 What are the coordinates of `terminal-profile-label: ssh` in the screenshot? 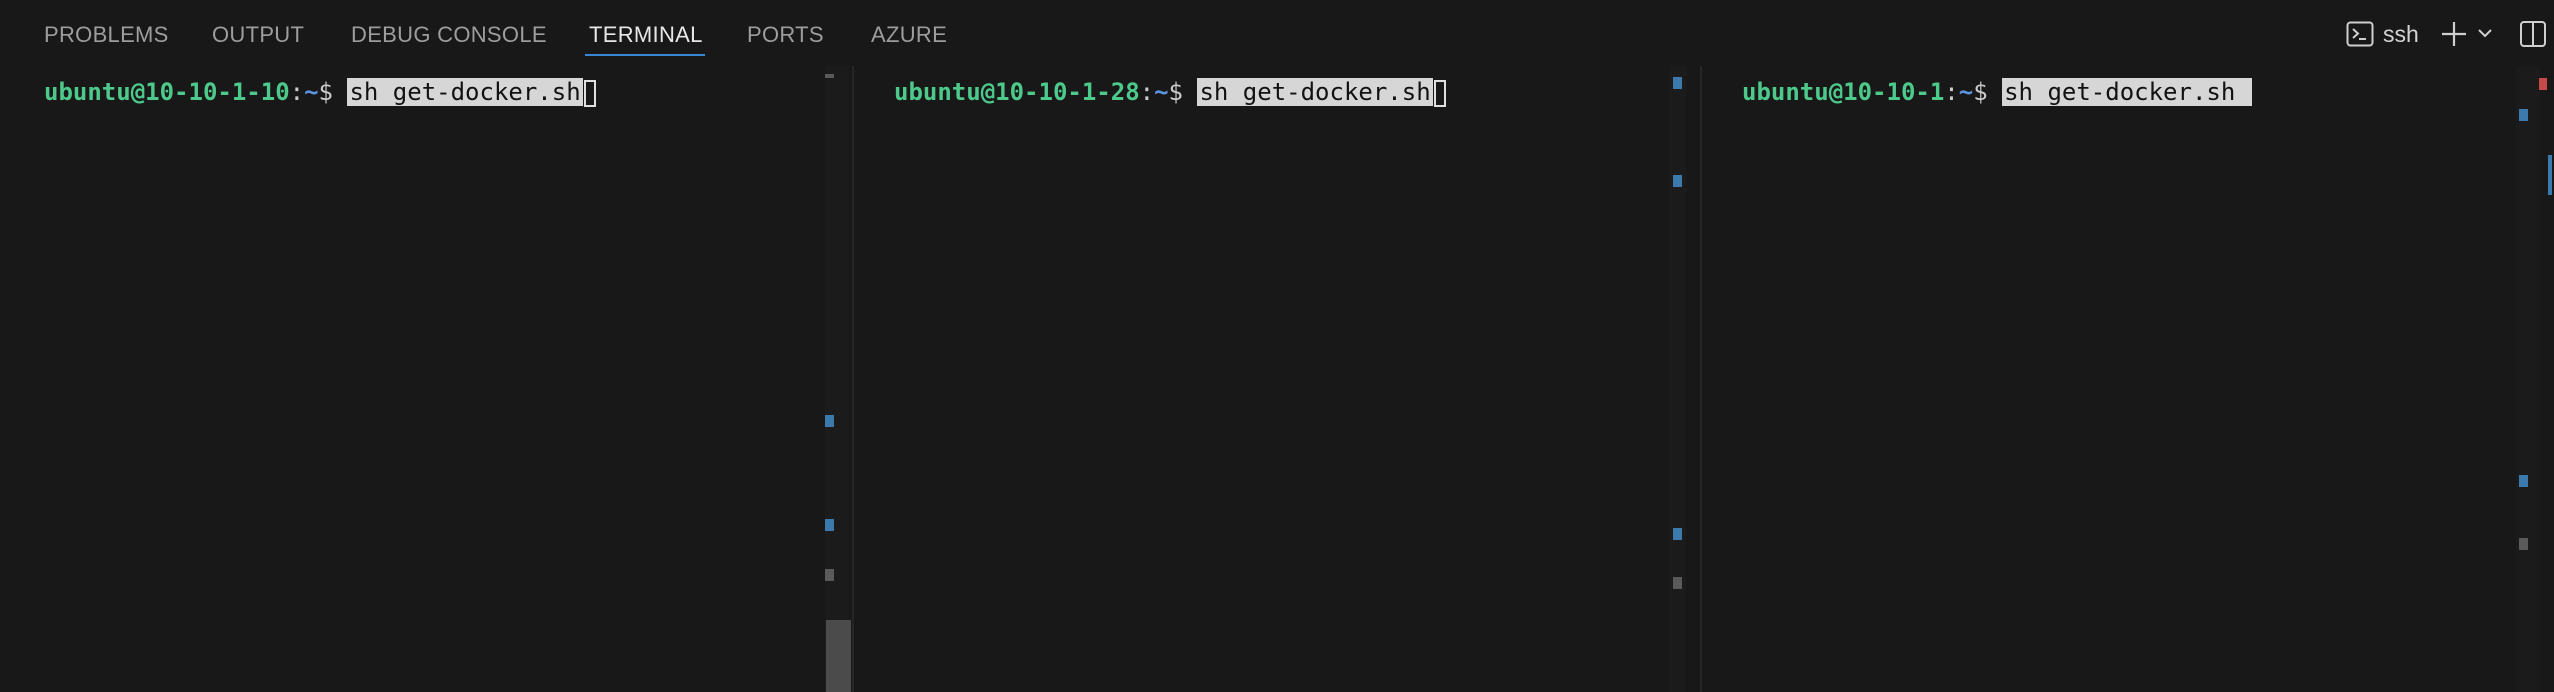 It's located at (2401, 34).